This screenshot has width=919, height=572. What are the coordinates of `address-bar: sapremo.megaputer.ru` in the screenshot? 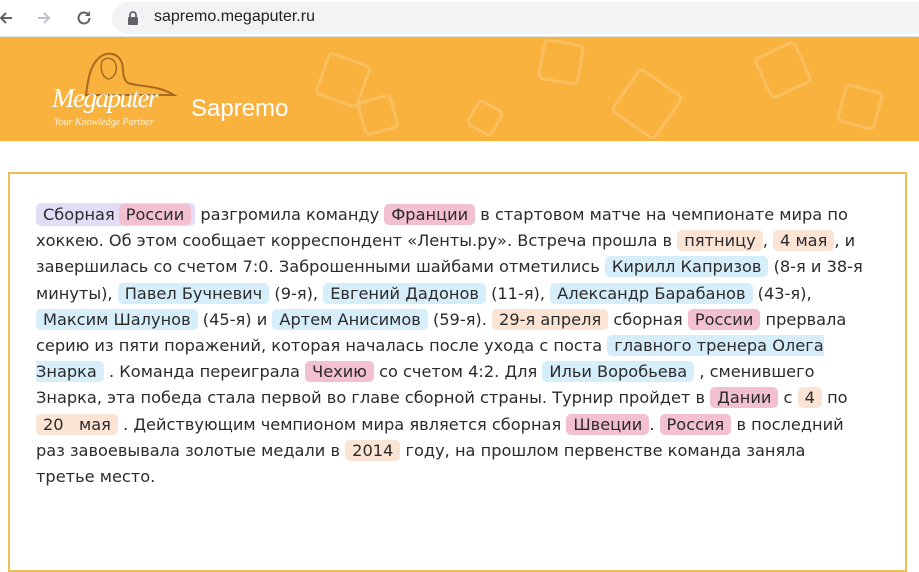 It's located at (515, 18).